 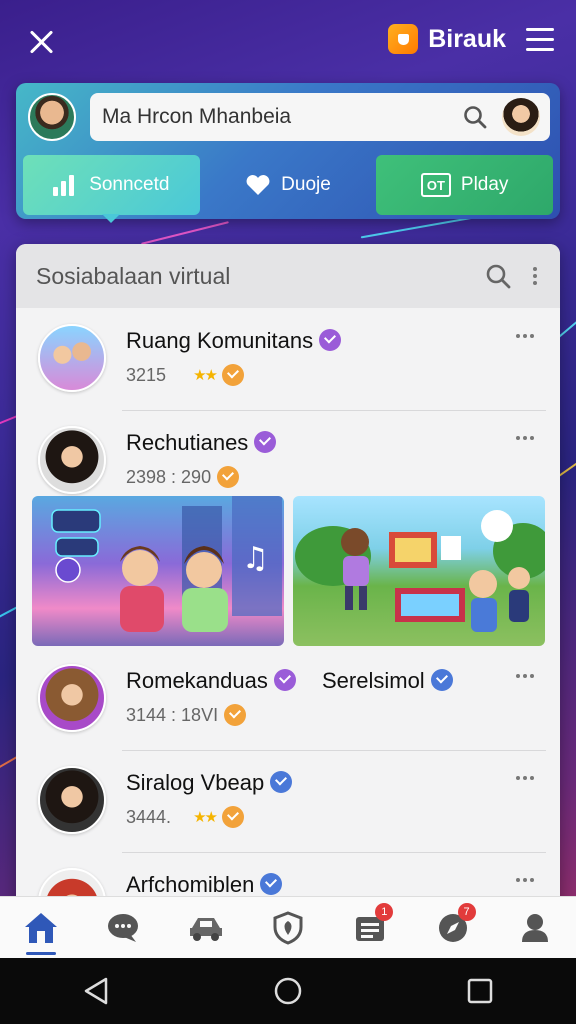 What do you see at coordinates (288, 800) in the screenshot?
I see `list-item: Siralog Vbeap 3444. ★★` at bounding box center [288, 800].